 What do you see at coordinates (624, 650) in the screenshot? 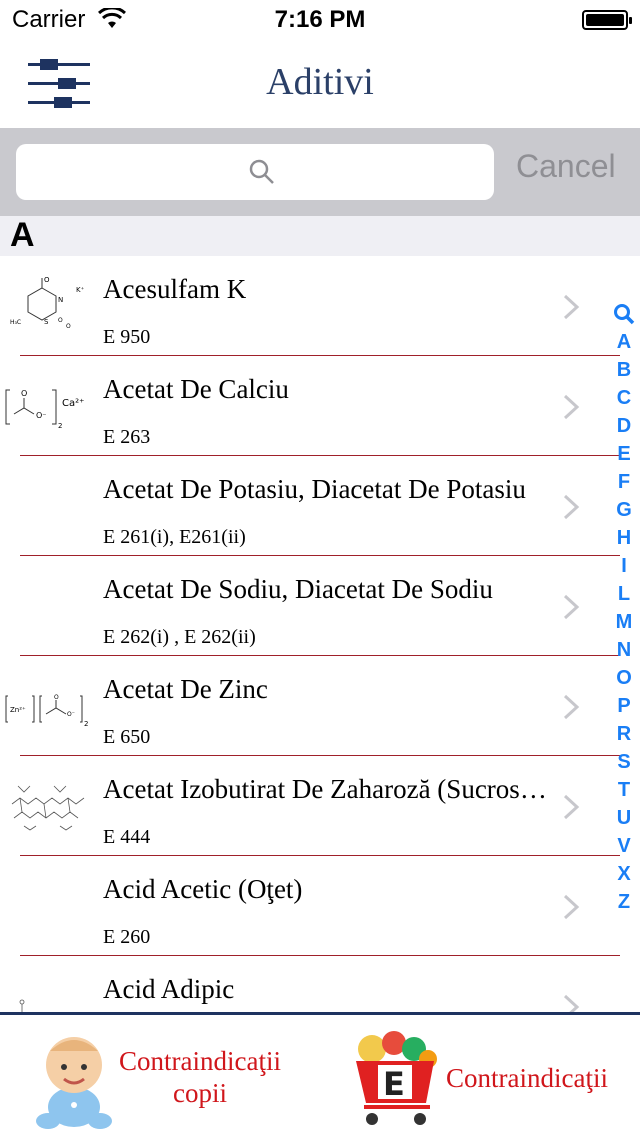
I see `index-letter-n: N` at bounding box center [624, 650].